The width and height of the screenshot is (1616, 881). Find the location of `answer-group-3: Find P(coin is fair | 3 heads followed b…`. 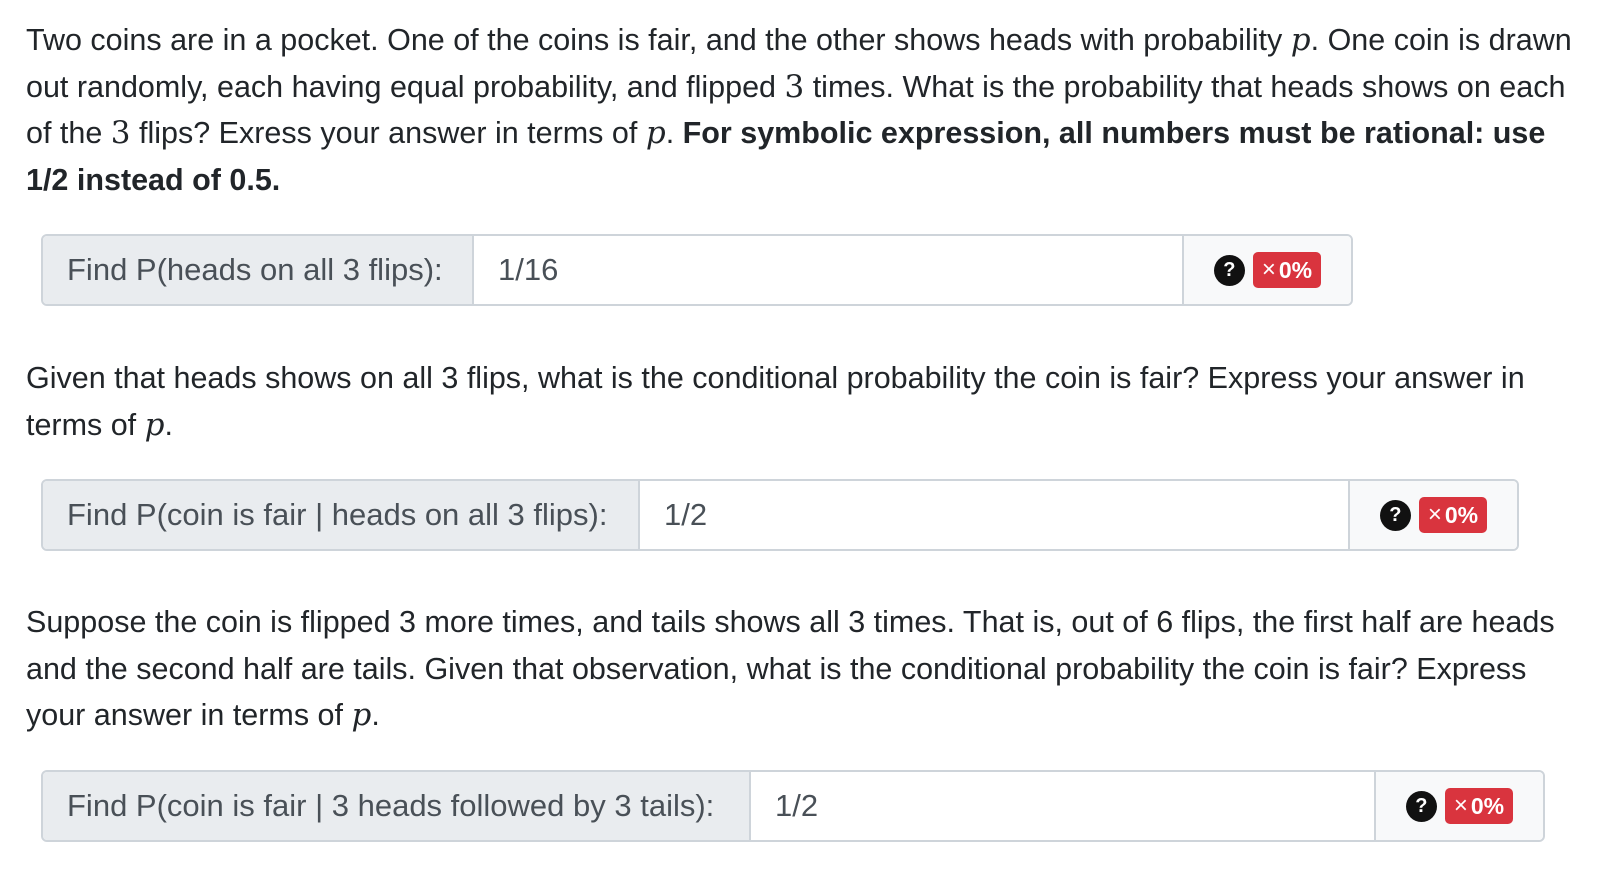

answer-group-3: Find P(coin is fair | 3 heads followed b… is located at coordinates (793, 806).